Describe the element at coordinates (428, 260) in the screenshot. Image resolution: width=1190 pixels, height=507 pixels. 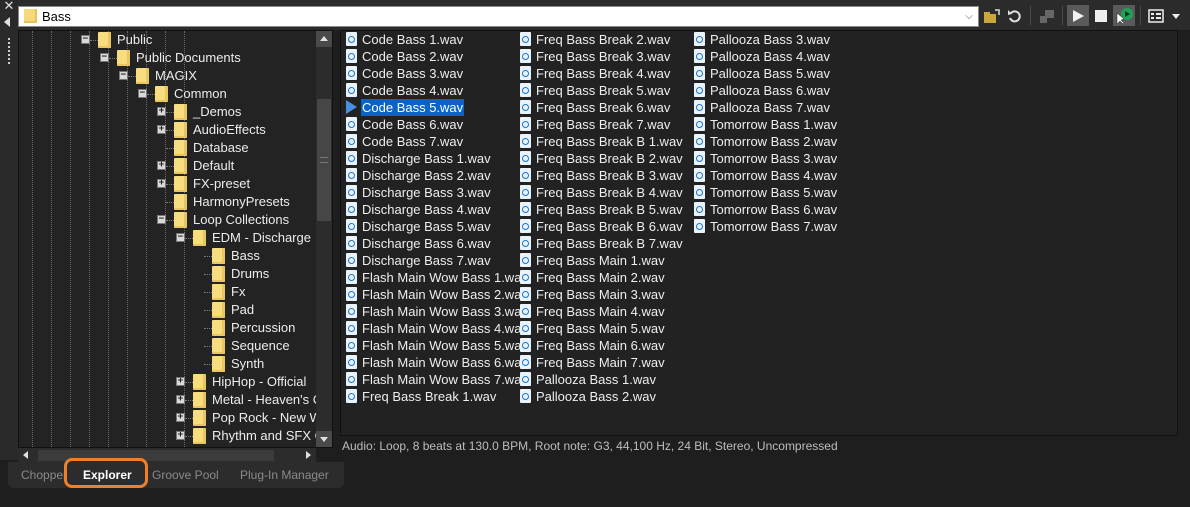
I see `file-item: Discharge Bass 7.wav` at that location.